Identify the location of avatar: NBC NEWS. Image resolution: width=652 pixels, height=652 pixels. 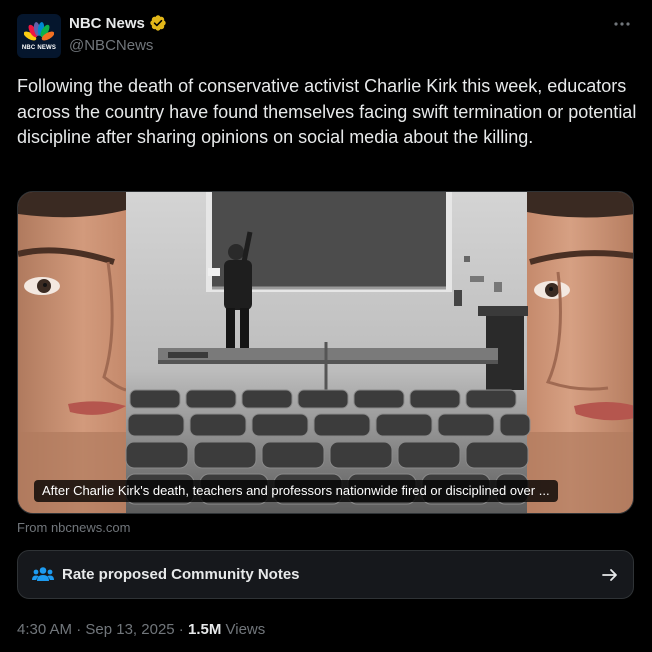
(39, 36).